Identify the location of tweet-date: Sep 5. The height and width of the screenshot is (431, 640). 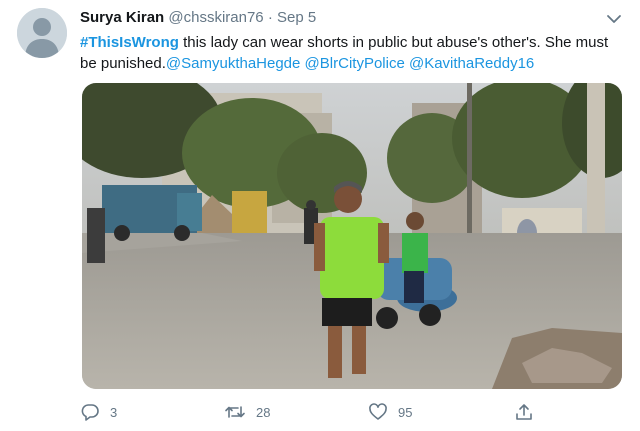
(296, 17).